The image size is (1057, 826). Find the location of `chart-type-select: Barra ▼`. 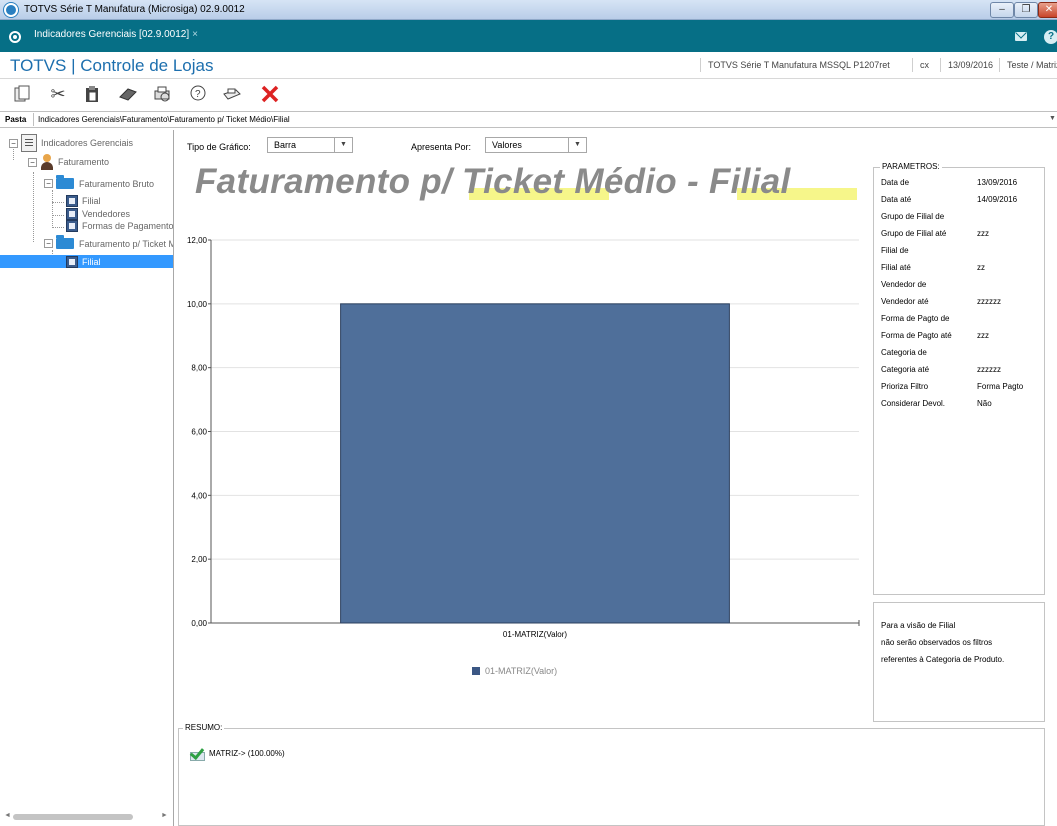

chart-type-select: Barra ▼ is located at coordinates (310, 145).